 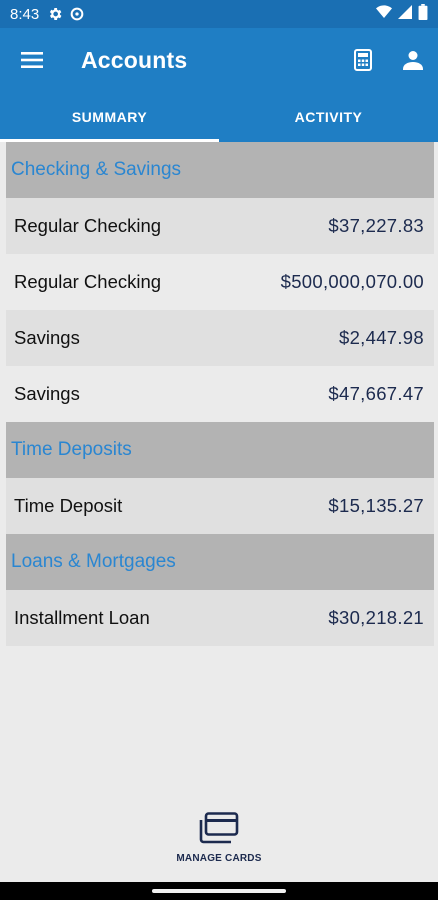 I want to click on account-row: Savings $47,667.47, so click(x=220, y=394).